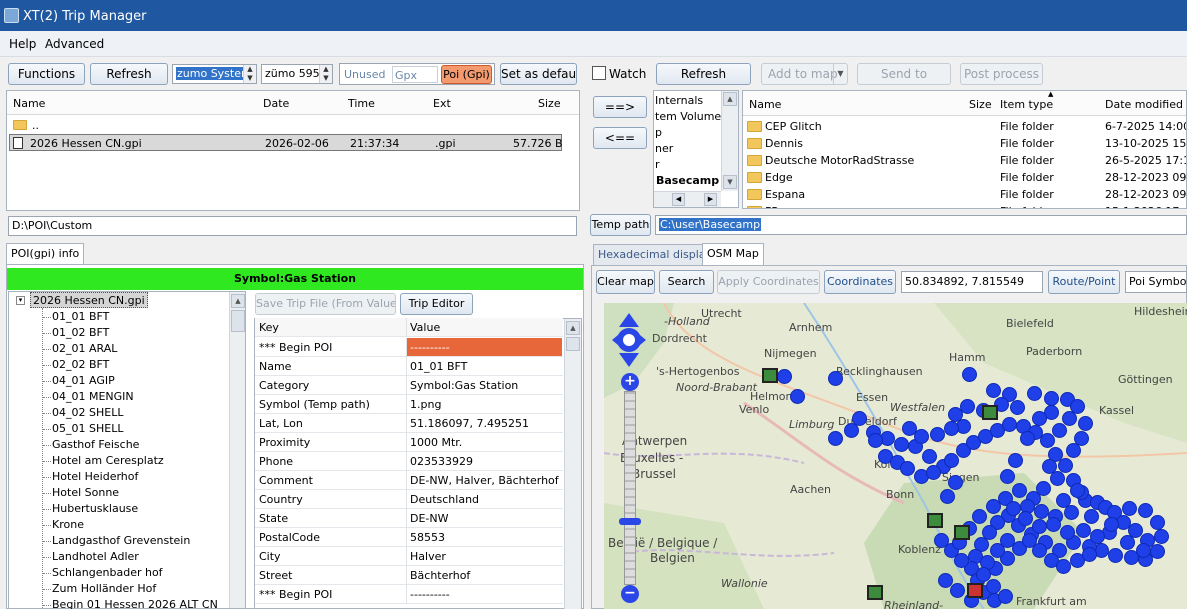  I want to click on menu-advanced: Advanced, so click(74, 44).